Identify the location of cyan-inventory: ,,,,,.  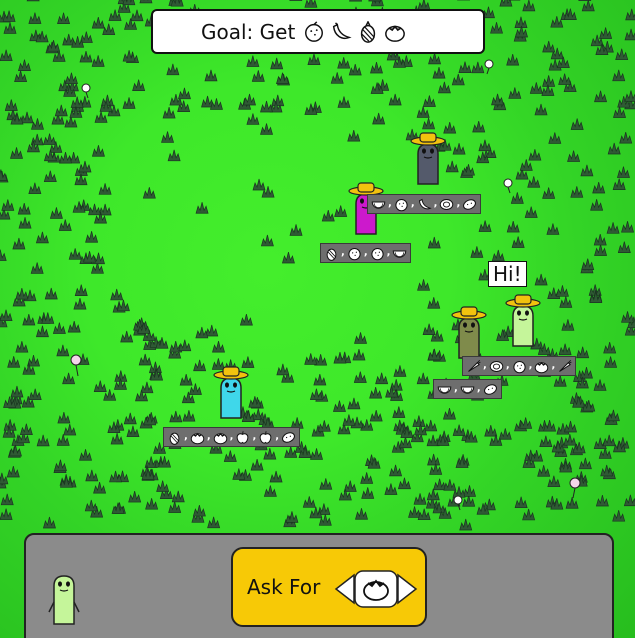
(232, 437).